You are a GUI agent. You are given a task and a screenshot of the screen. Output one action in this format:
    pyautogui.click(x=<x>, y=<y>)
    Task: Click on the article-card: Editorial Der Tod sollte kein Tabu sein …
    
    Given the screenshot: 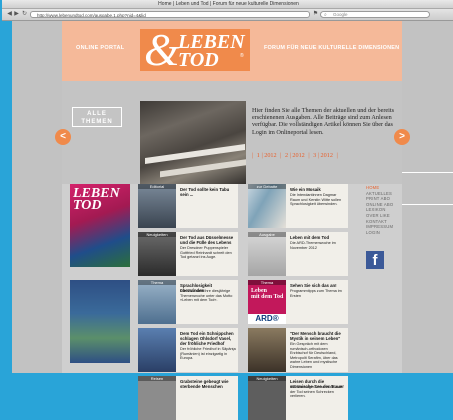 What is the action you would take?
    pyautogui.click(x=188, y=206)
    